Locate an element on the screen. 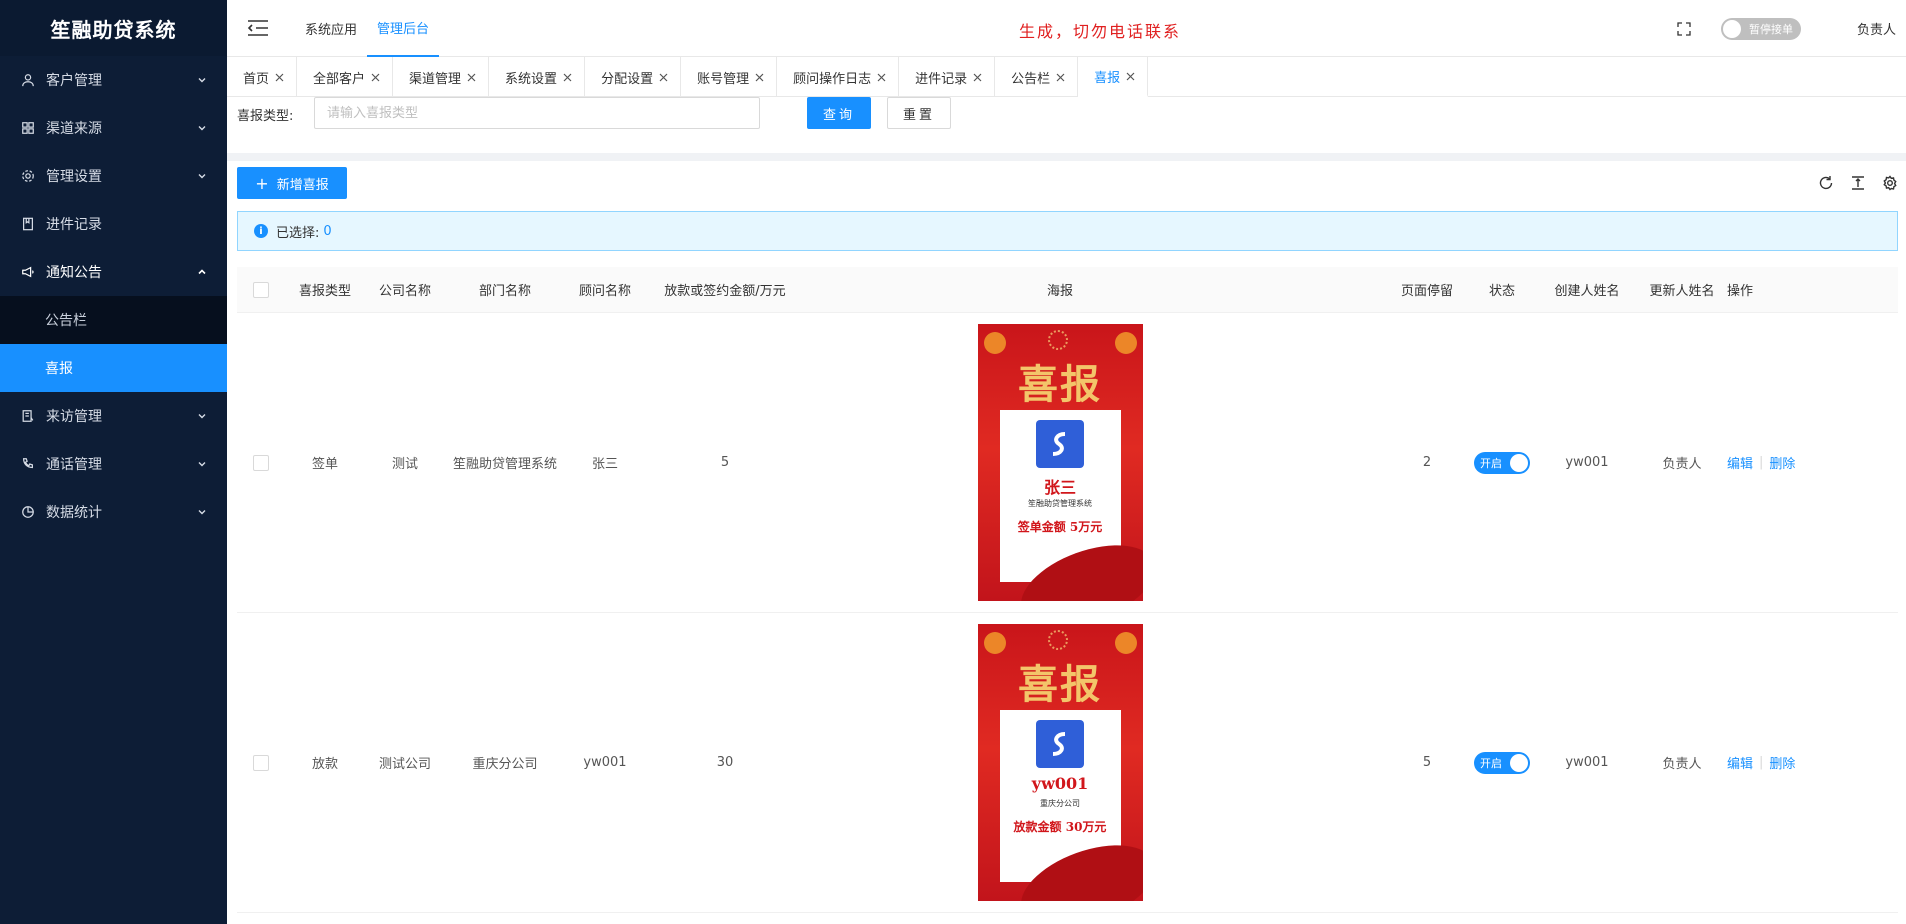  selection-alert: i 已选择: 0 is located at coordinates (1067, 231).